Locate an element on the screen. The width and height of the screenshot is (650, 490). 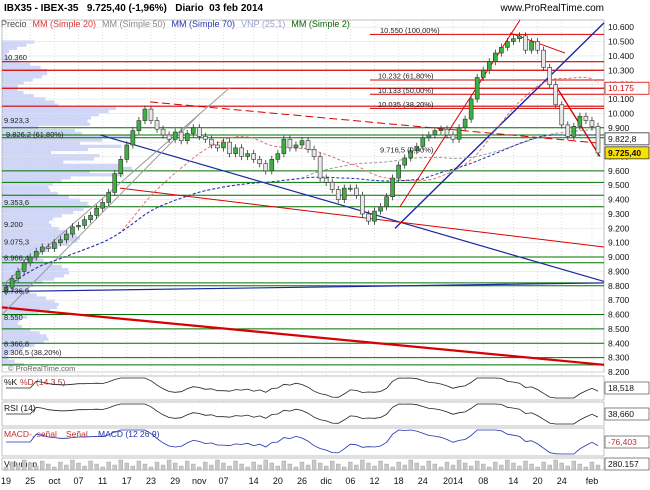
level-label: 8.550 is located at coordinates (13, 317).